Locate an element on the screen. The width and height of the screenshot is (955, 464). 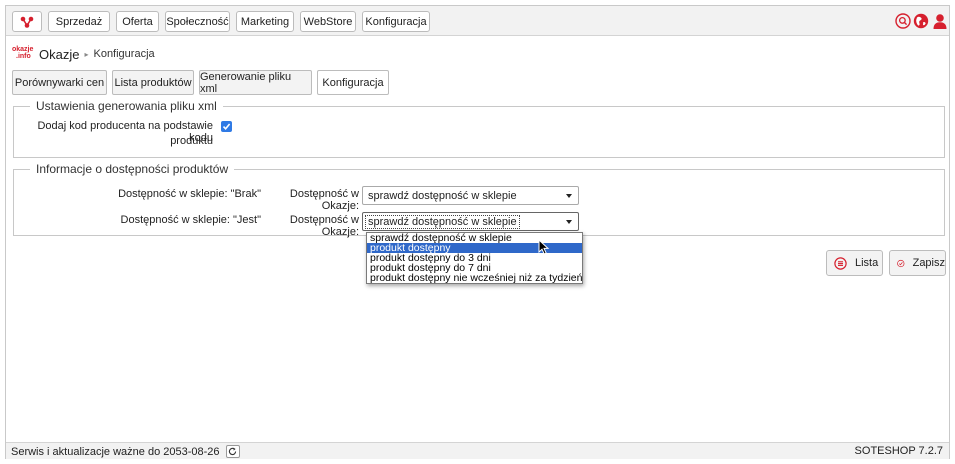
tab-lista-produktow: Lista produktów is located at coordinates (153, 82).